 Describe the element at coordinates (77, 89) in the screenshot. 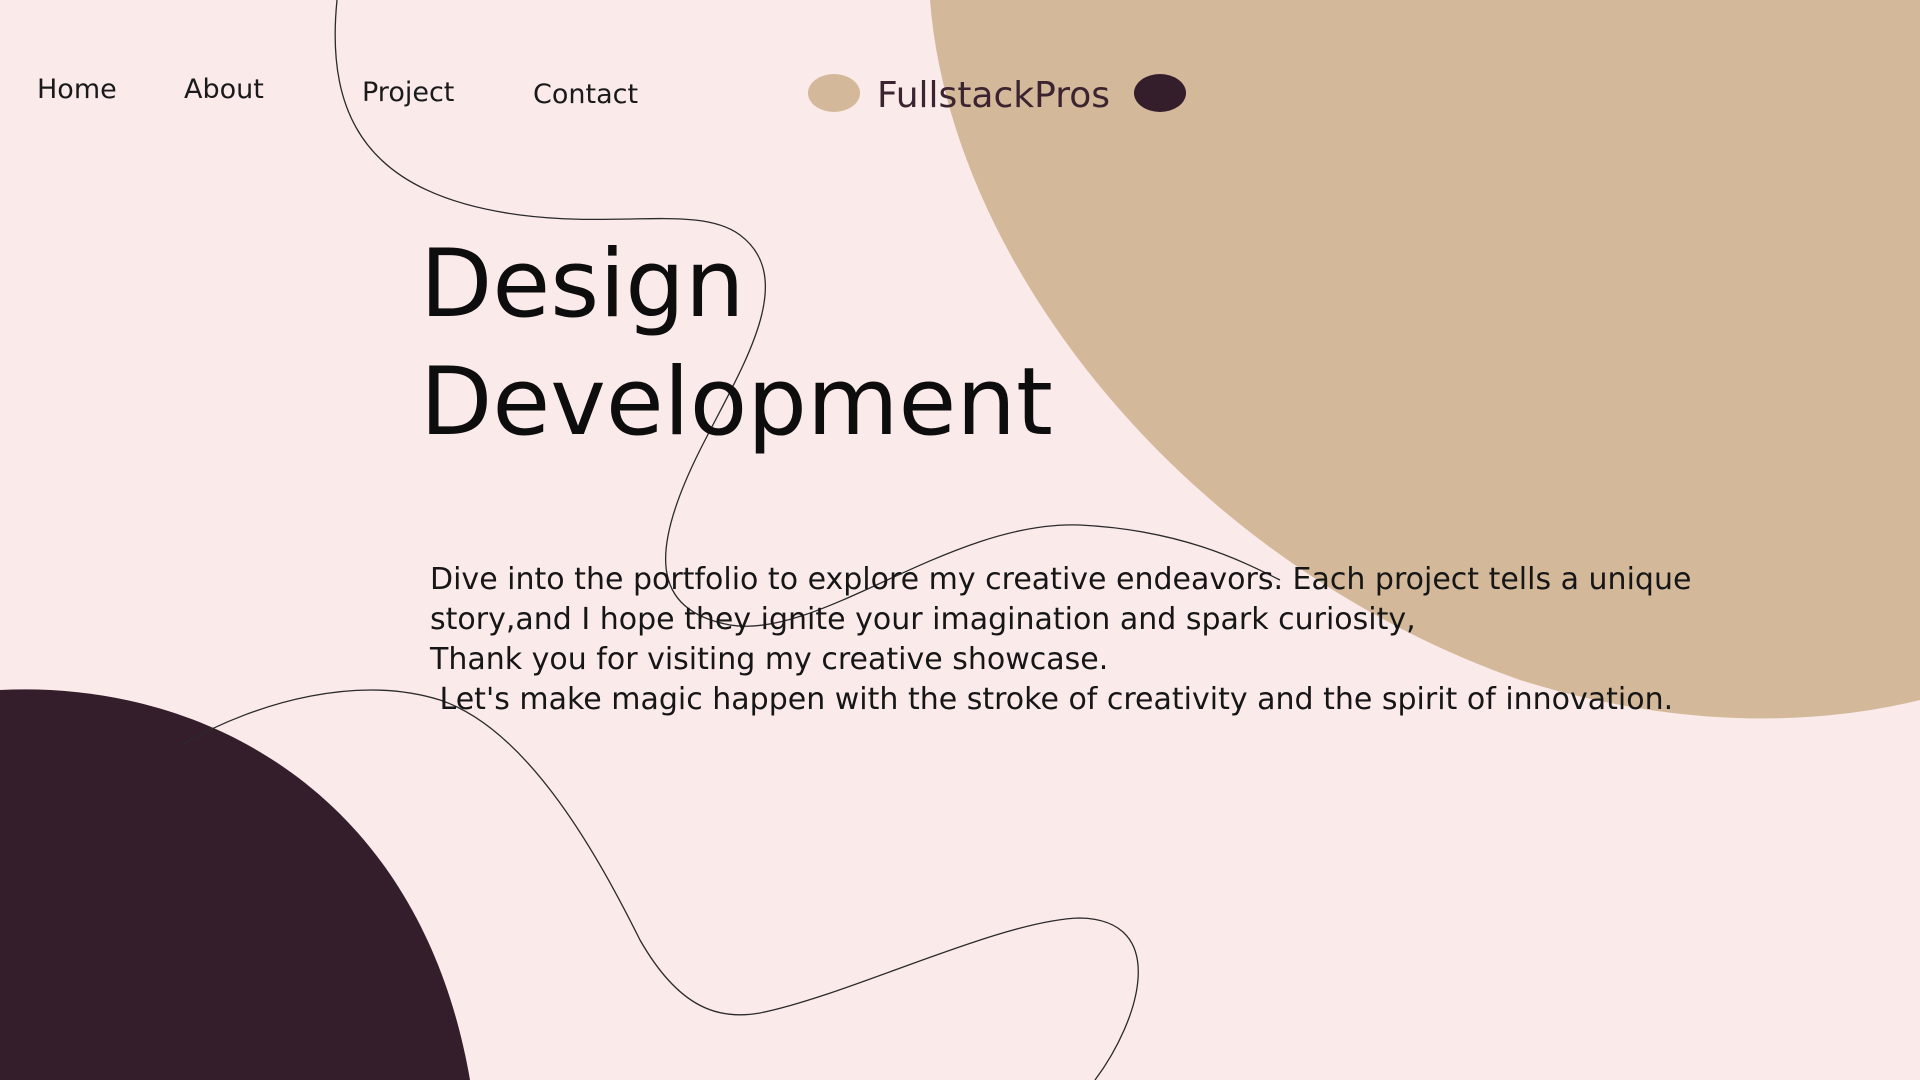

I see `nav-home-link: Home` at that location.